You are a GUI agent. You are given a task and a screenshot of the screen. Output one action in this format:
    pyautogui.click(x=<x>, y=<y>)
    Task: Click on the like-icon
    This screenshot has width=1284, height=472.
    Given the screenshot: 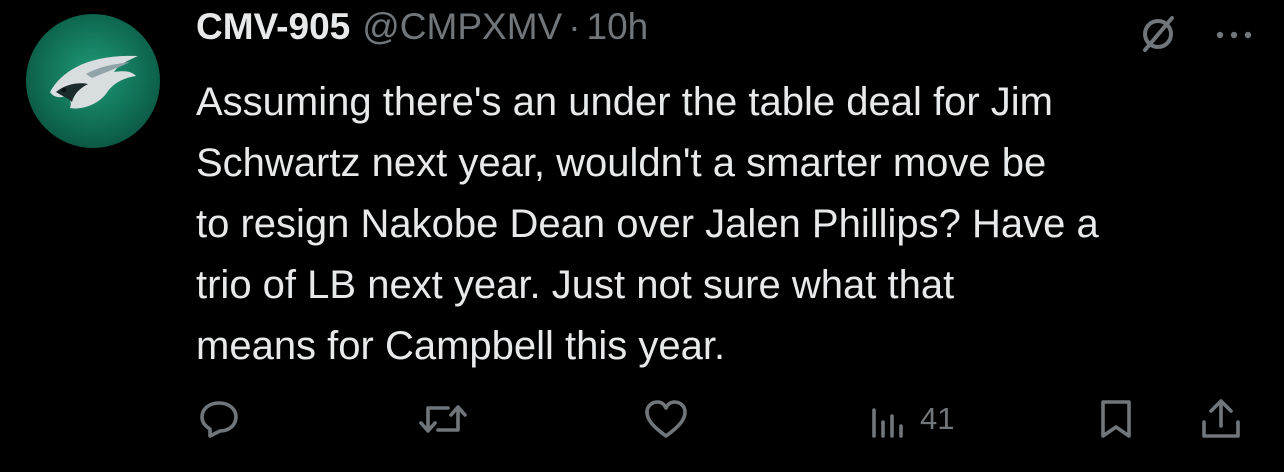 What is the action you would take?
    pyautogui.click(x=666, y=419)
    